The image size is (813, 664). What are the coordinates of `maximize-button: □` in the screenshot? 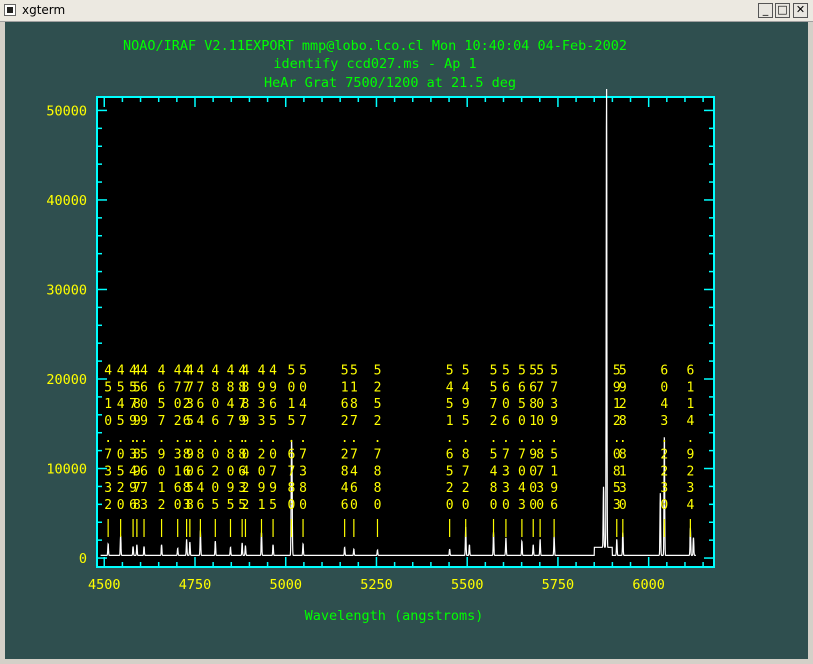 It's located at (782, 10).